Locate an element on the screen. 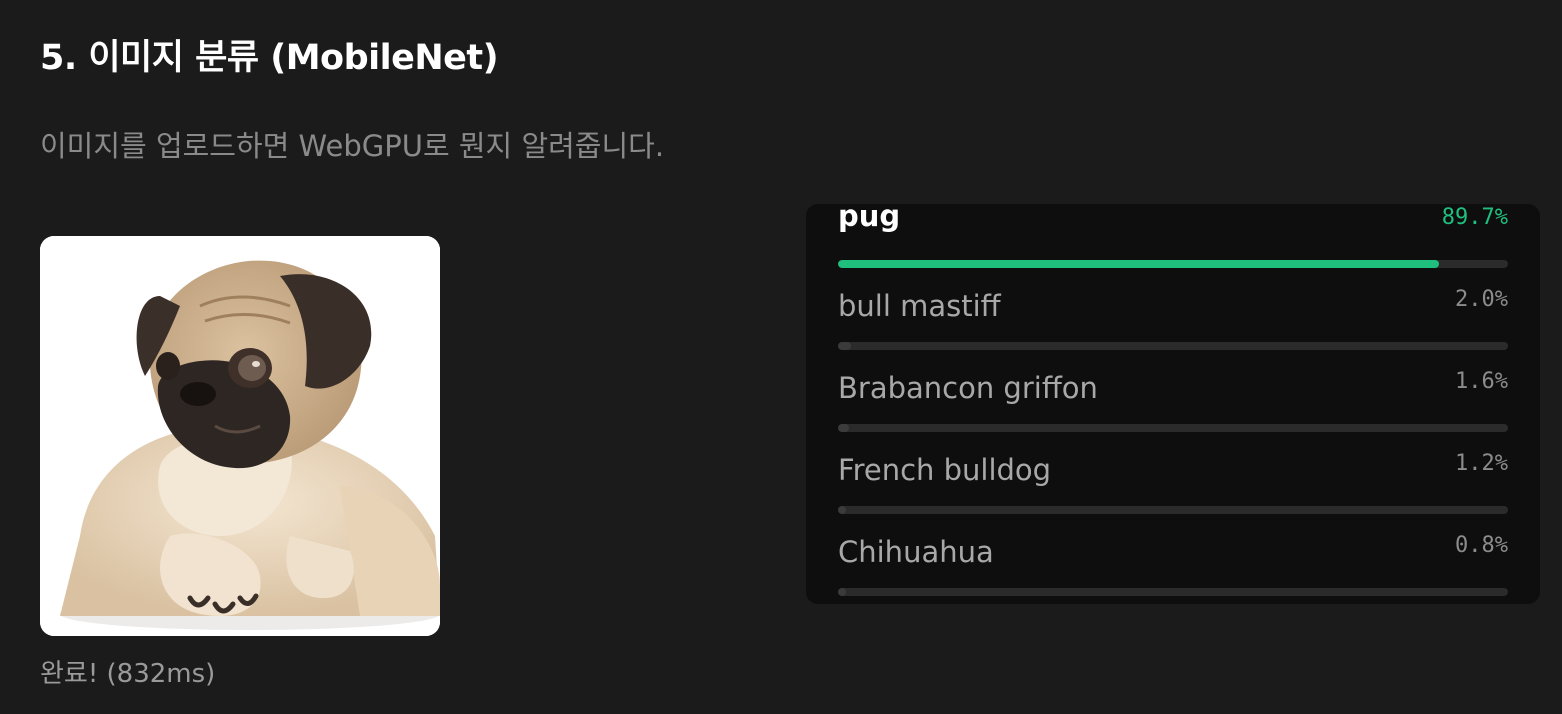  pug-photo is located at coordinates (240, 436).